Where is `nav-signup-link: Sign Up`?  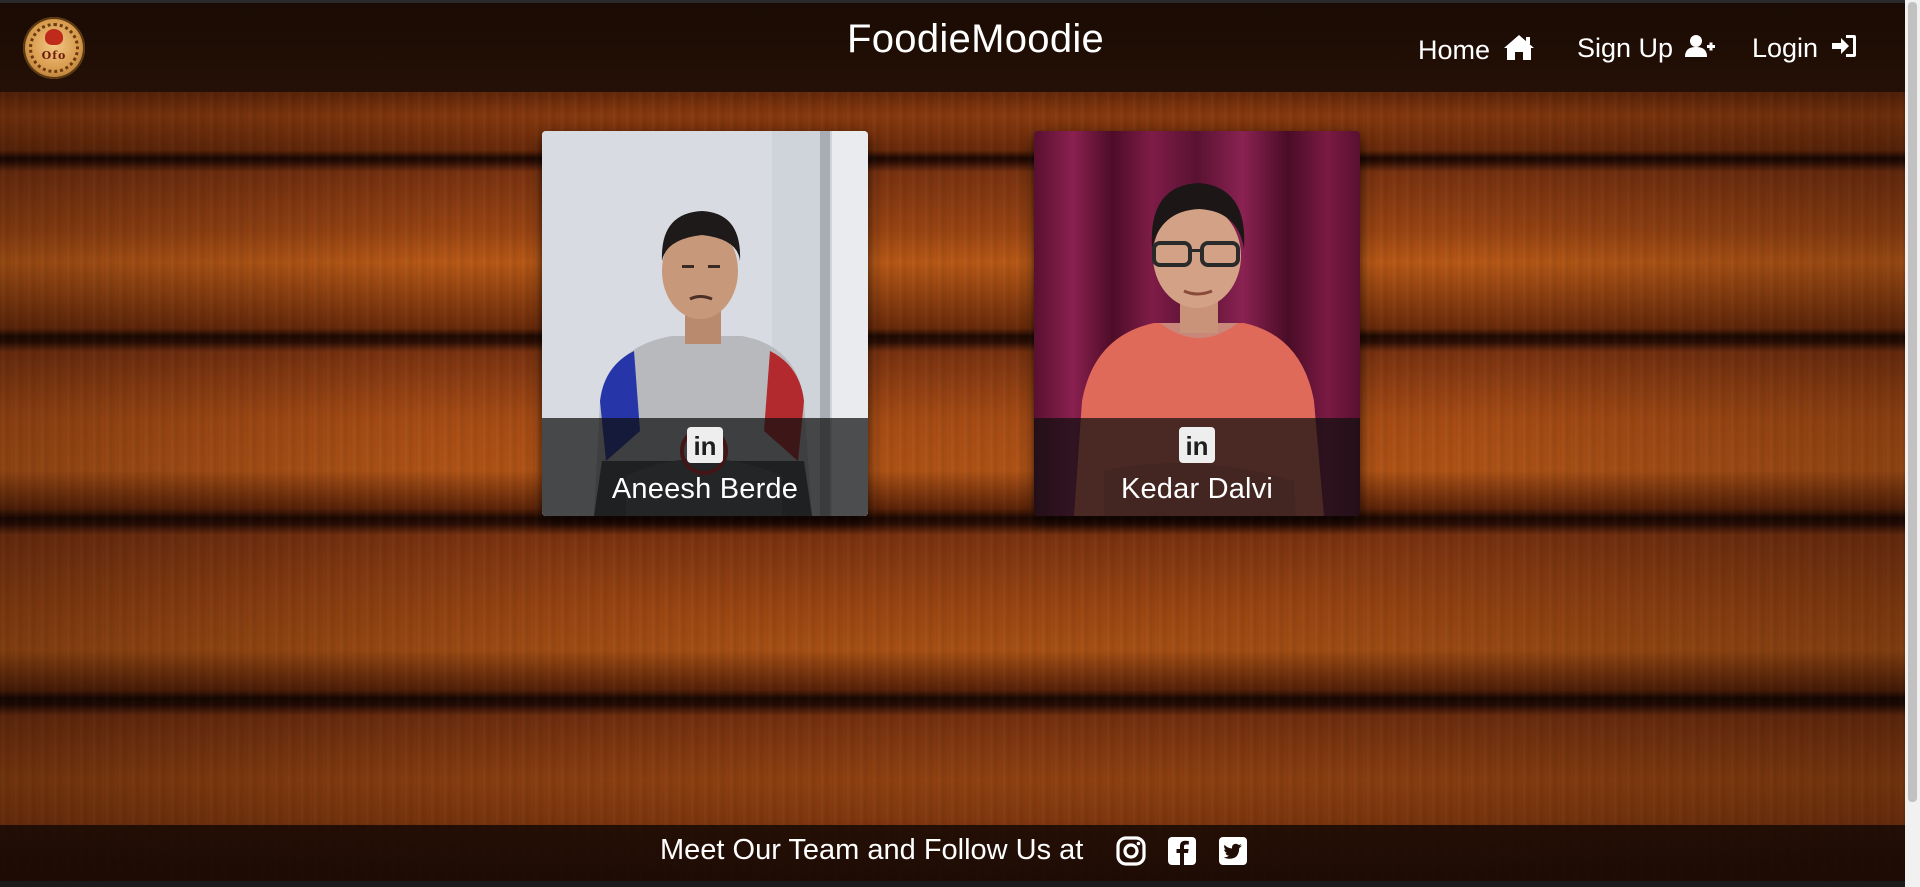 nav-signup-link: Sign Up is located at coordinates (1646, 48).